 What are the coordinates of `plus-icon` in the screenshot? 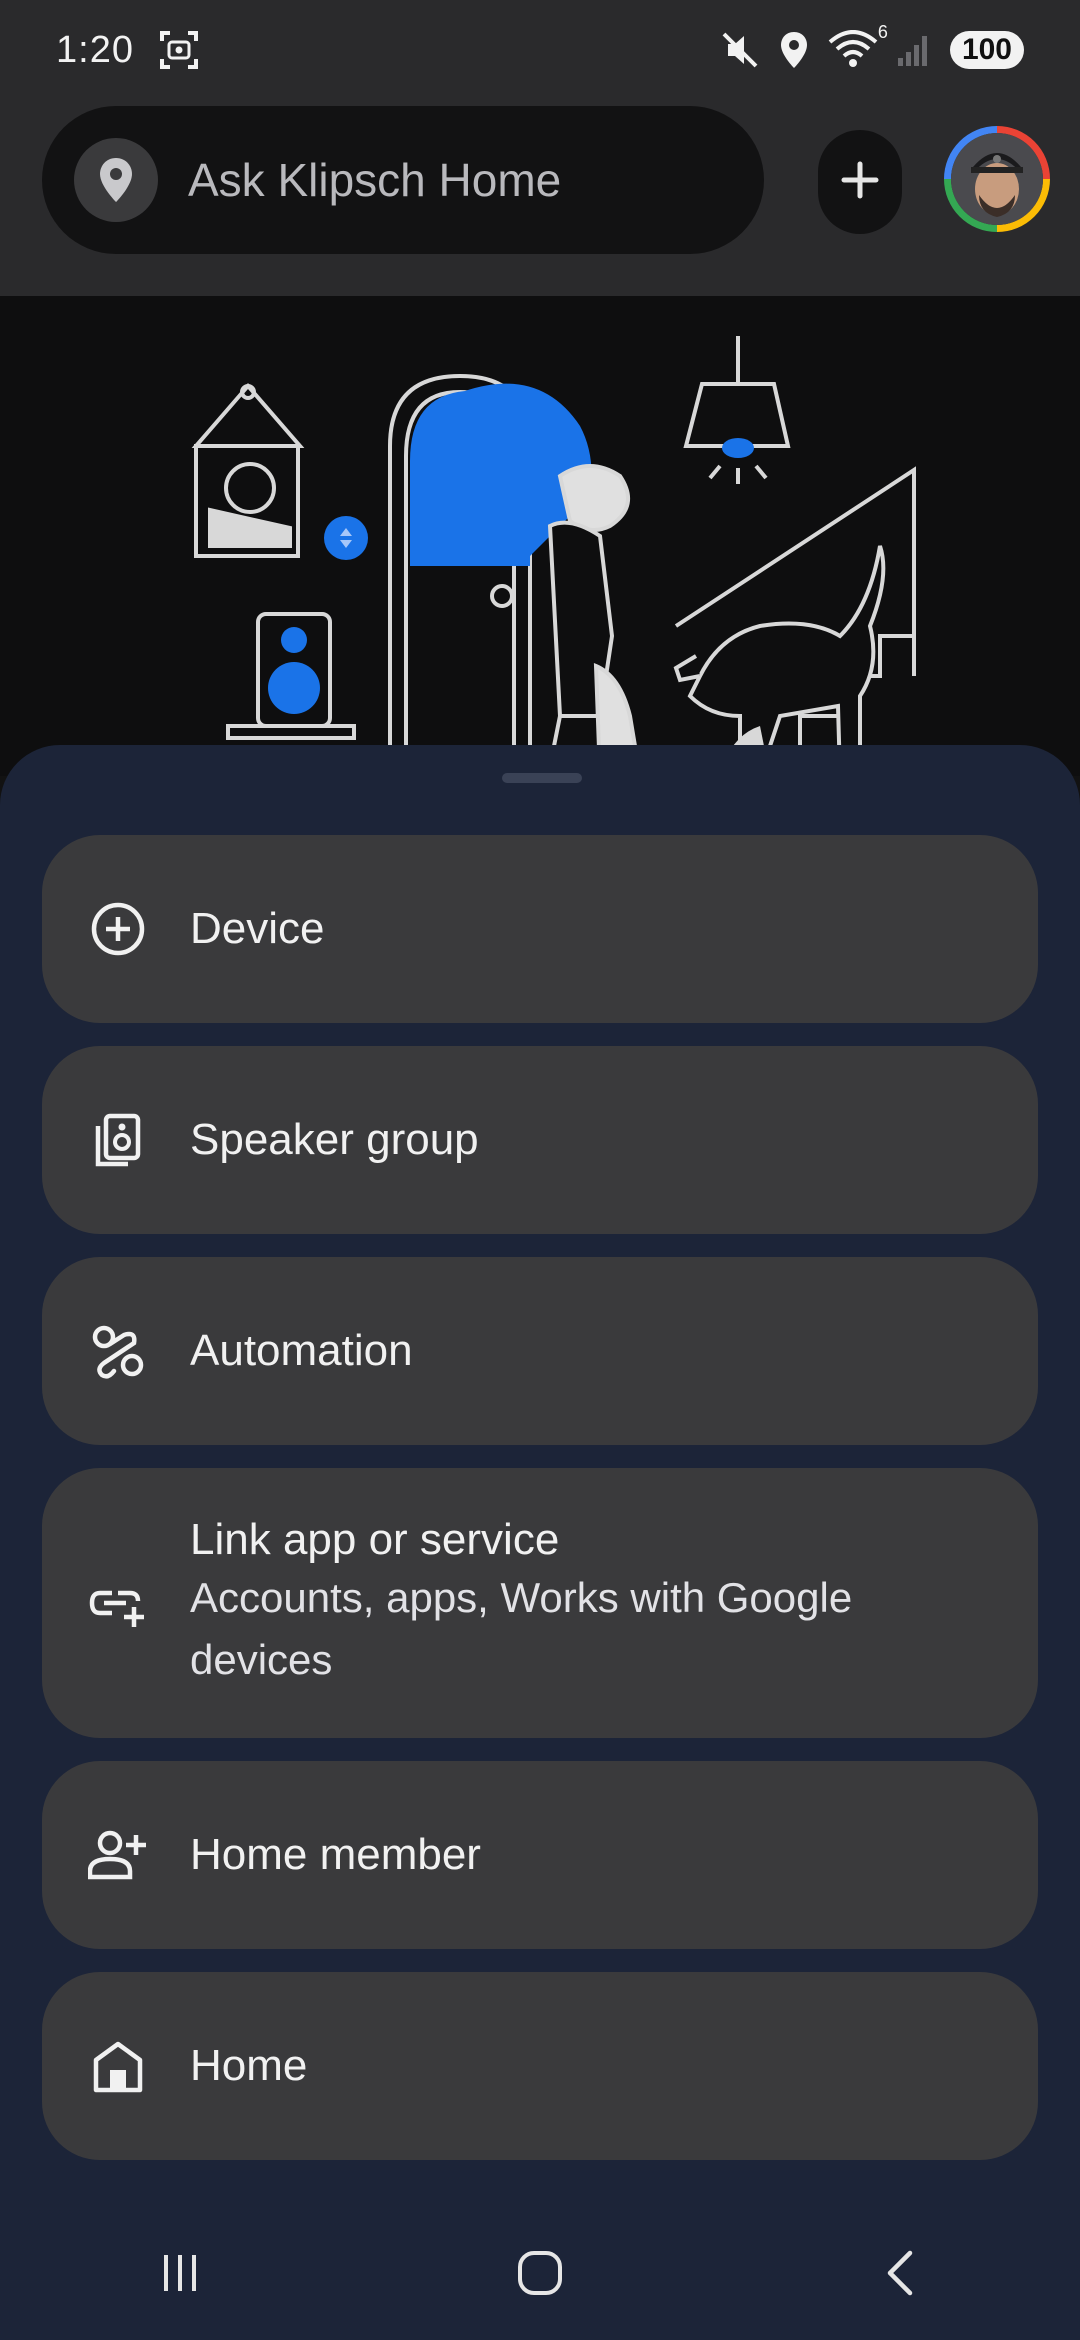 It's located at (860, 182).